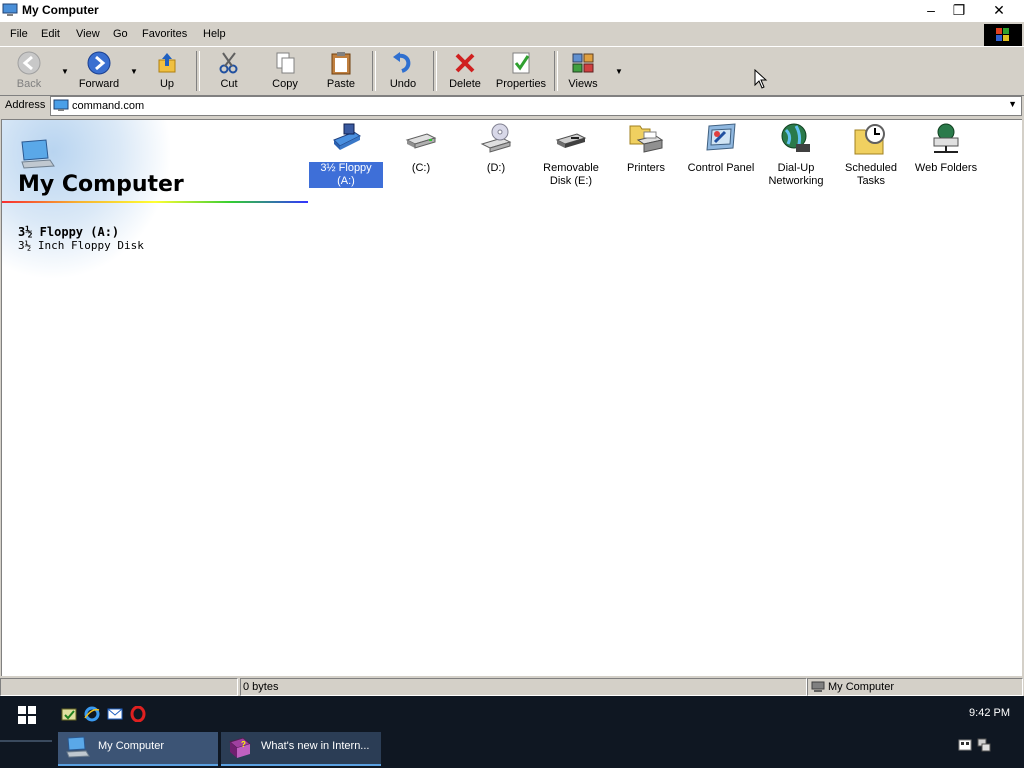  I want to click on paste-label: Paste, so click(341, 84).